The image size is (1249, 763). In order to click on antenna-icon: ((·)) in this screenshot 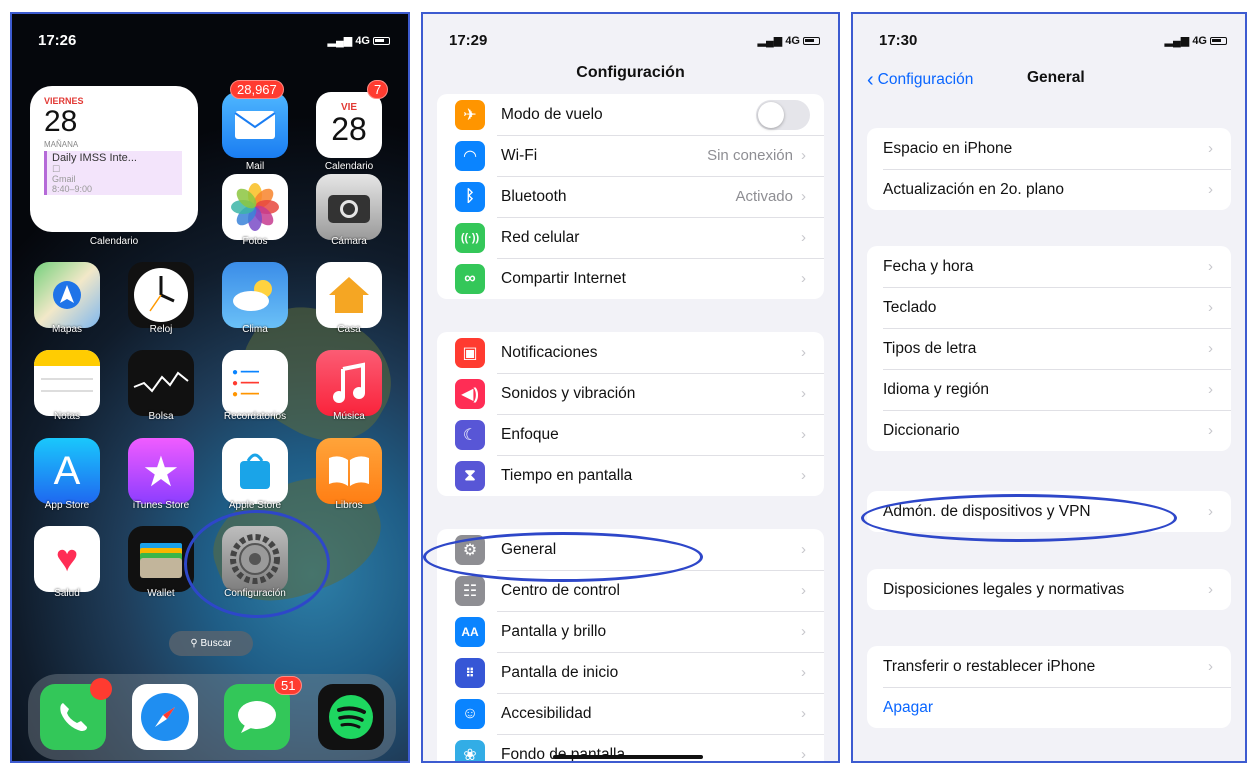, I will do `click(470, 237)`.